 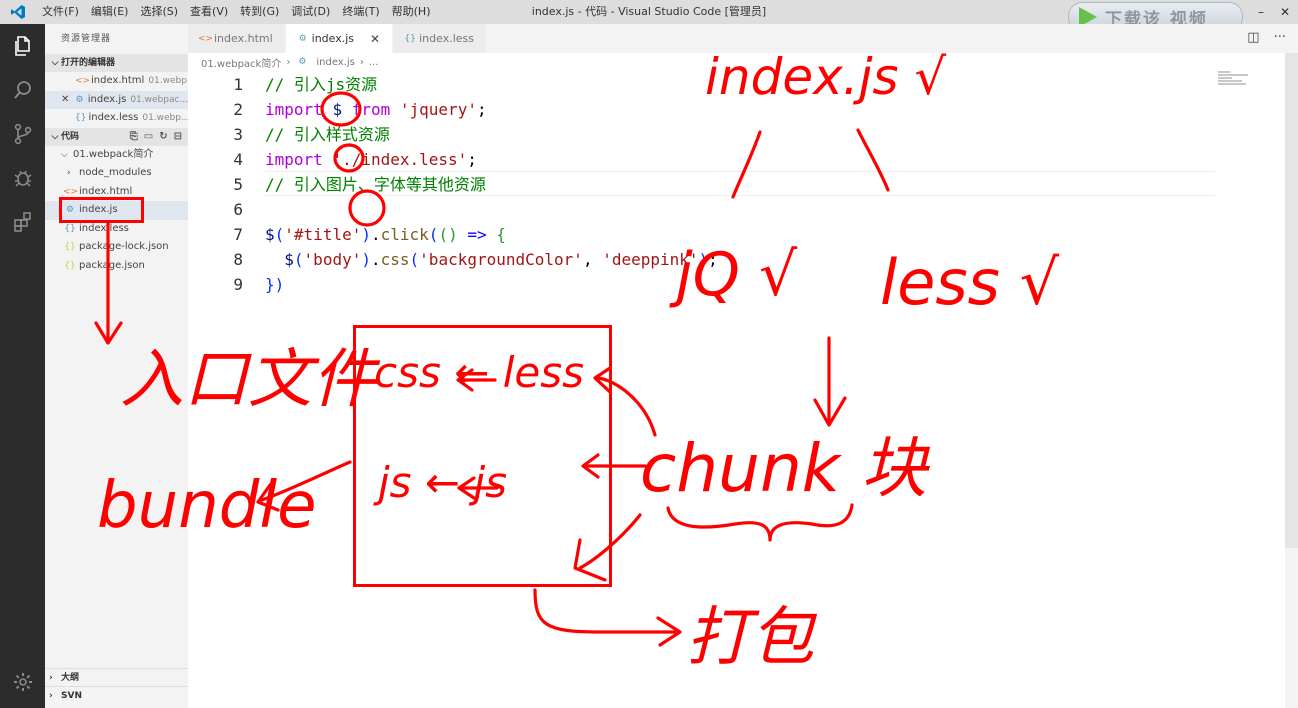 What do you see at coordinates (826, 77) in the screenshot?
I see `annotation-index-js: index.js √` at bounding box center [826, 77].